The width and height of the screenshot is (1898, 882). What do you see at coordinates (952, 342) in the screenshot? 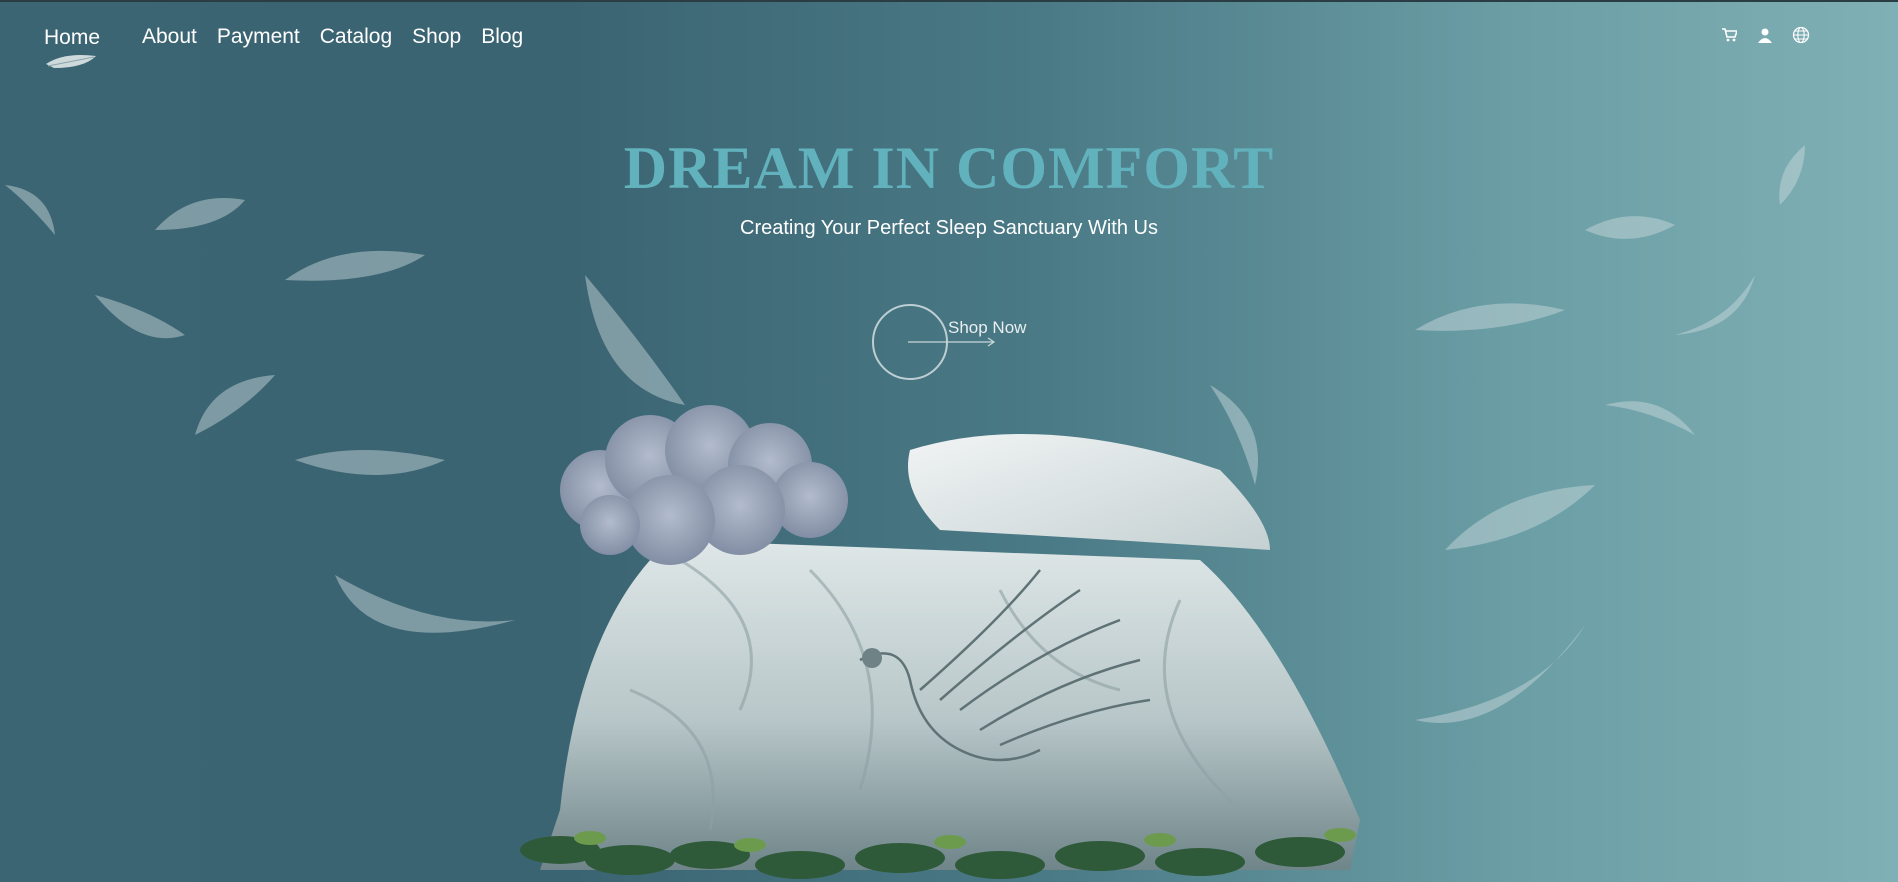
I see `arrow-right-icon` at bounding box center [952, 342].